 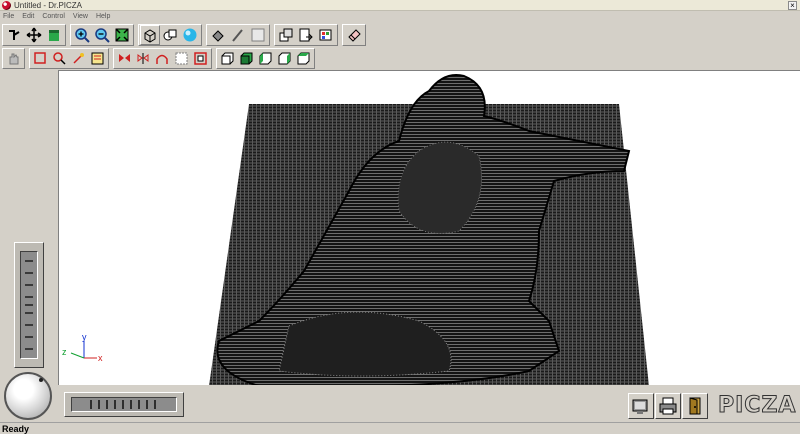 What do you see at coordinates (103, 16) in the screenshot?
I see `menu-help: Help` at bounding box center [103, 16].